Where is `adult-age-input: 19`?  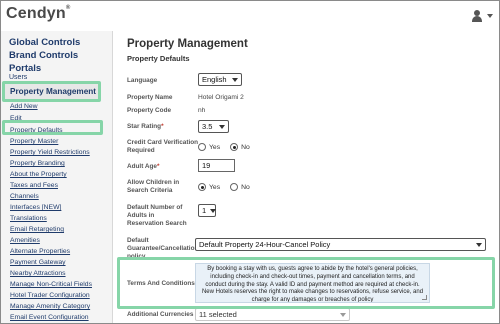
adult-age-input: 19 is located at coordinates (216, 165).